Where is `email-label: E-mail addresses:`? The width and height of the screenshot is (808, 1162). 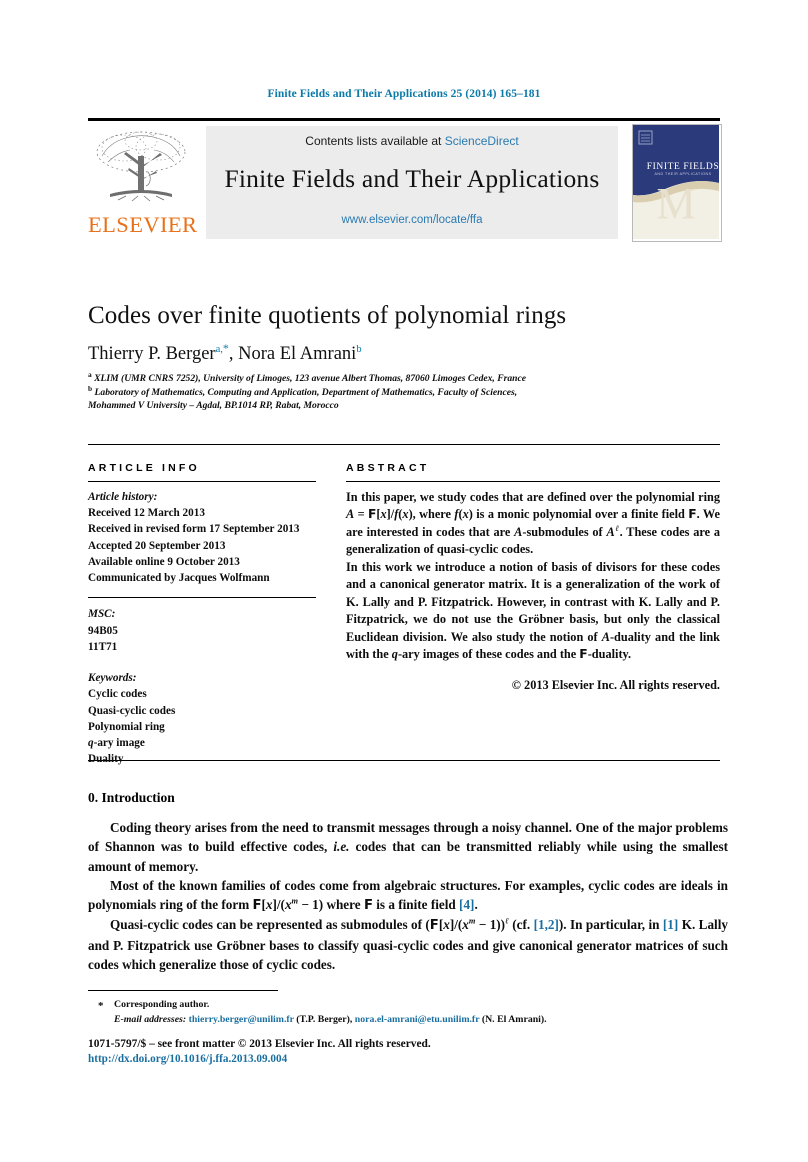
email-label: E-mail addresses: is located at coordinates (150, 1019).